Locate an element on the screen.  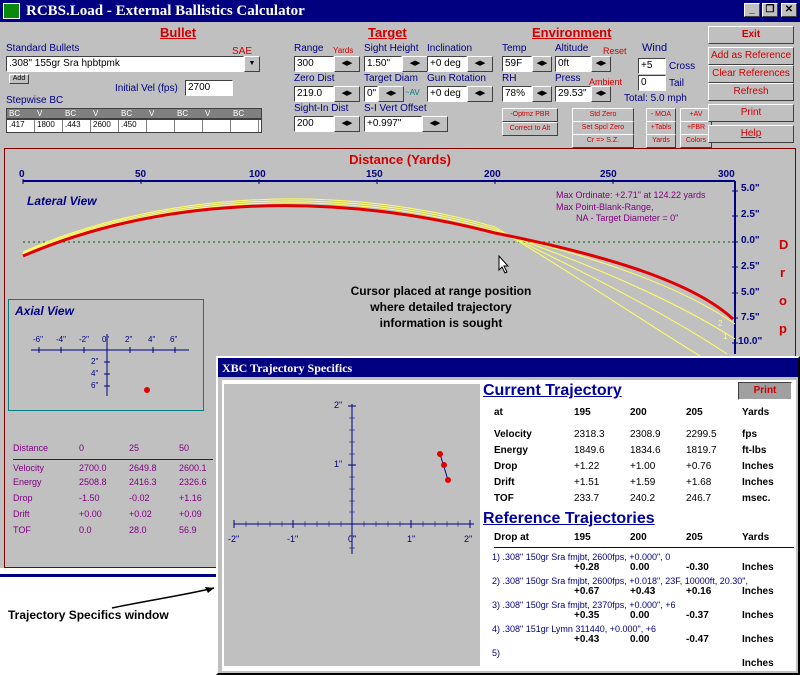
reference-value: +0.16 is located at coordinates (699, 591).